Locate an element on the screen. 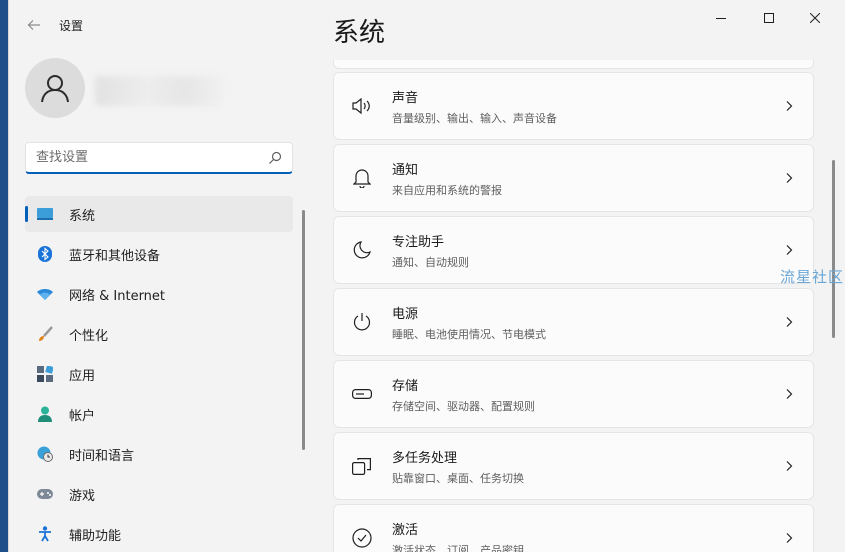  card-subtitle: 激活状态、订阅、产品密钥 is located at coordinates (458, 547).